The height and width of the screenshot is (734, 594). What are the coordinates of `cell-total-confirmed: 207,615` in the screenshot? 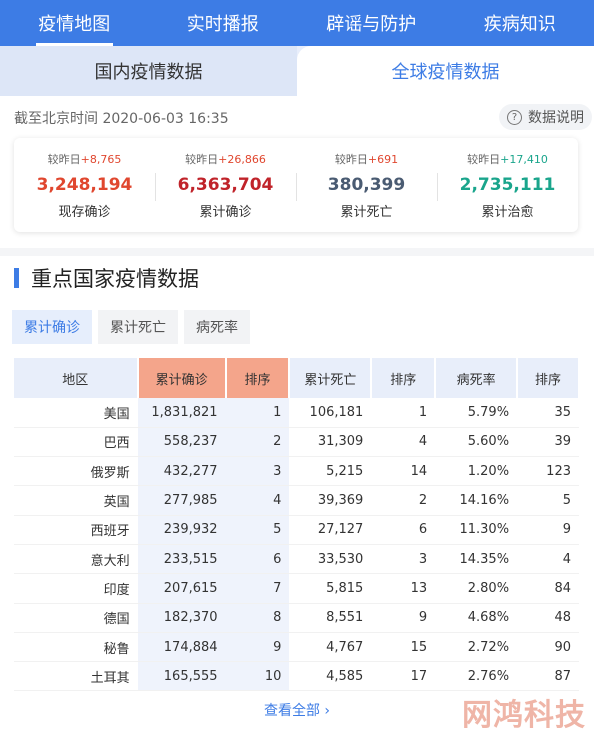 It's located at (182, 588).